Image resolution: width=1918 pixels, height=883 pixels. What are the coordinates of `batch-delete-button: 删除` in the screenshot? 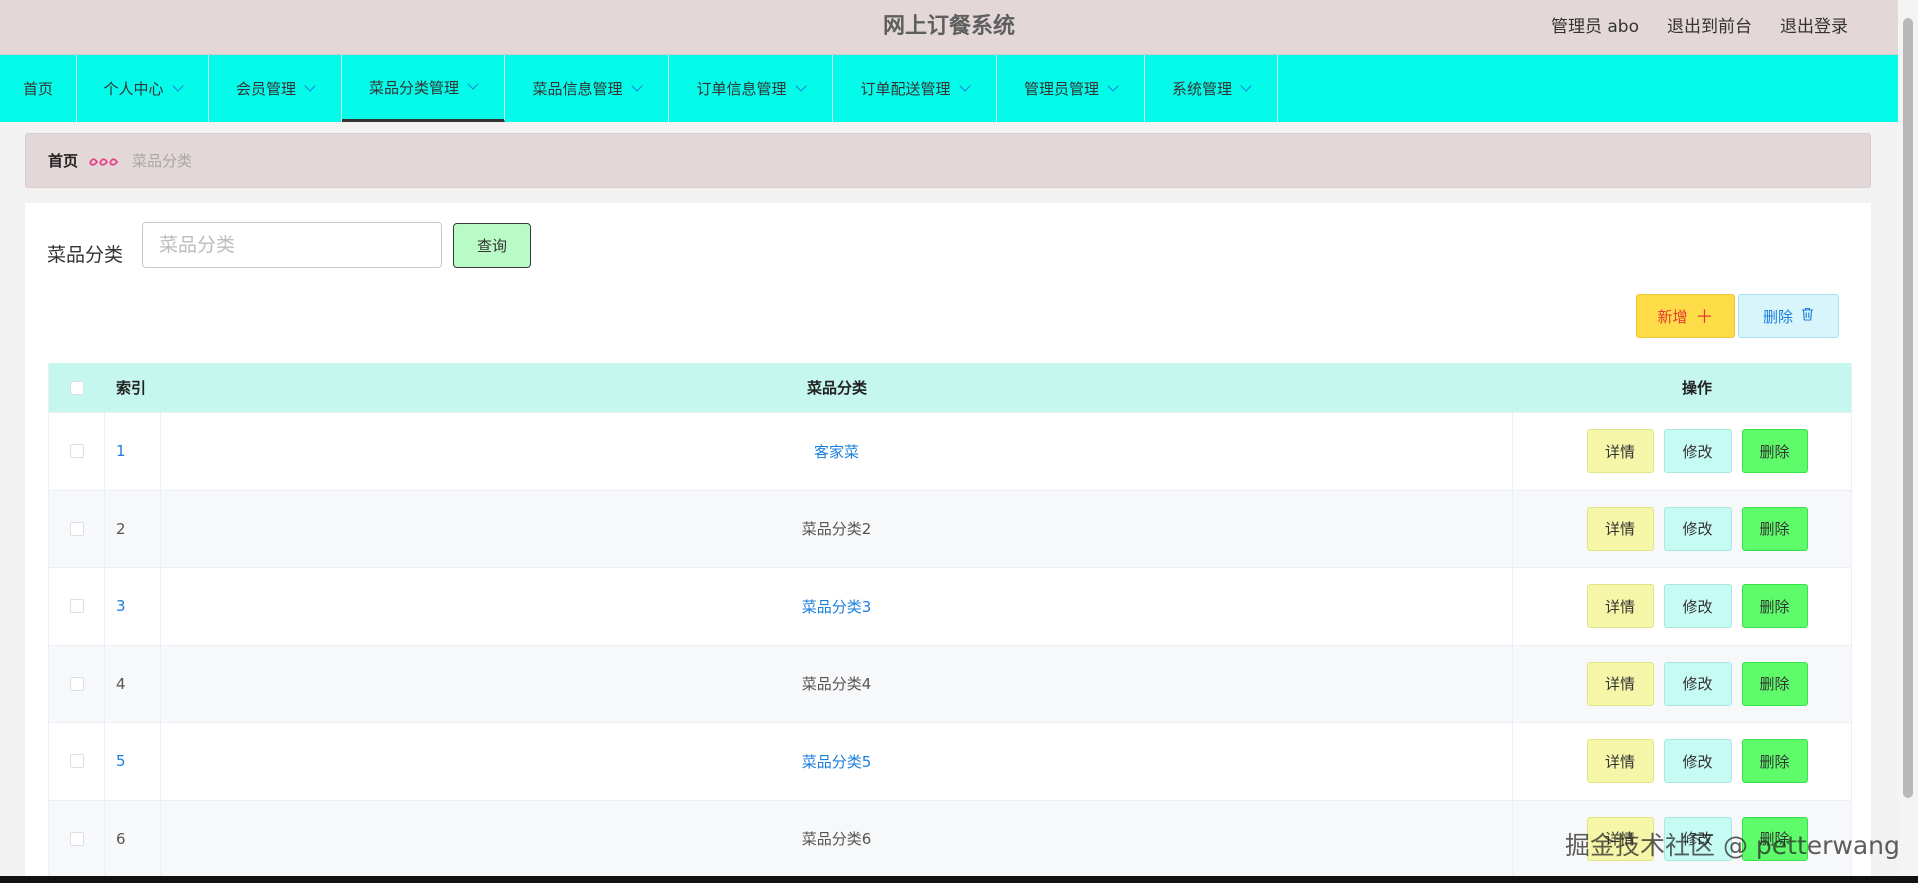 It's located at (1788, 316).